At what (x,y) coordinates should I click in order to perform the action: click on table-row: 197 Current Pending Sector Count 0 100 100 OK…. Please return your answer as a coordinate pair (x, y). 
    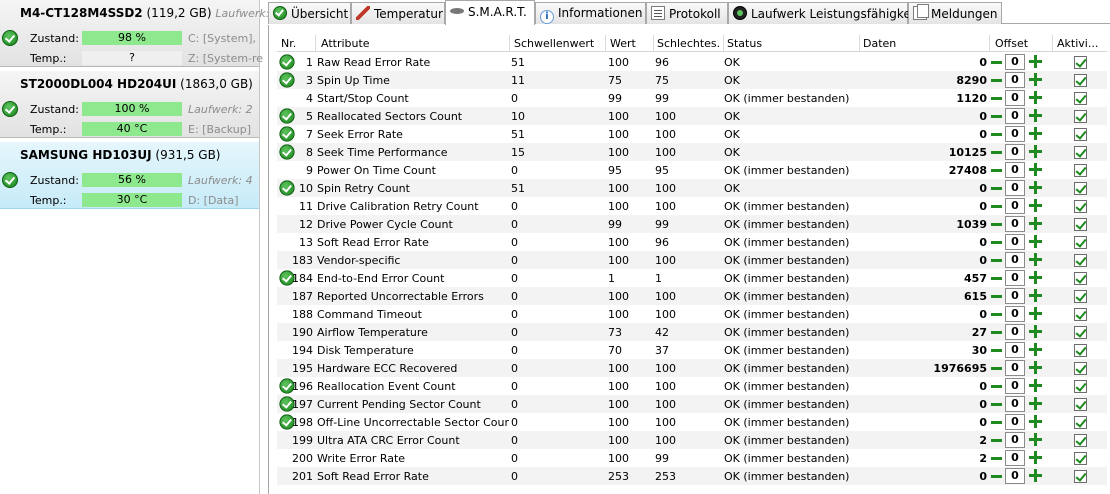
    Looking at the image, I should click on (692, 404).